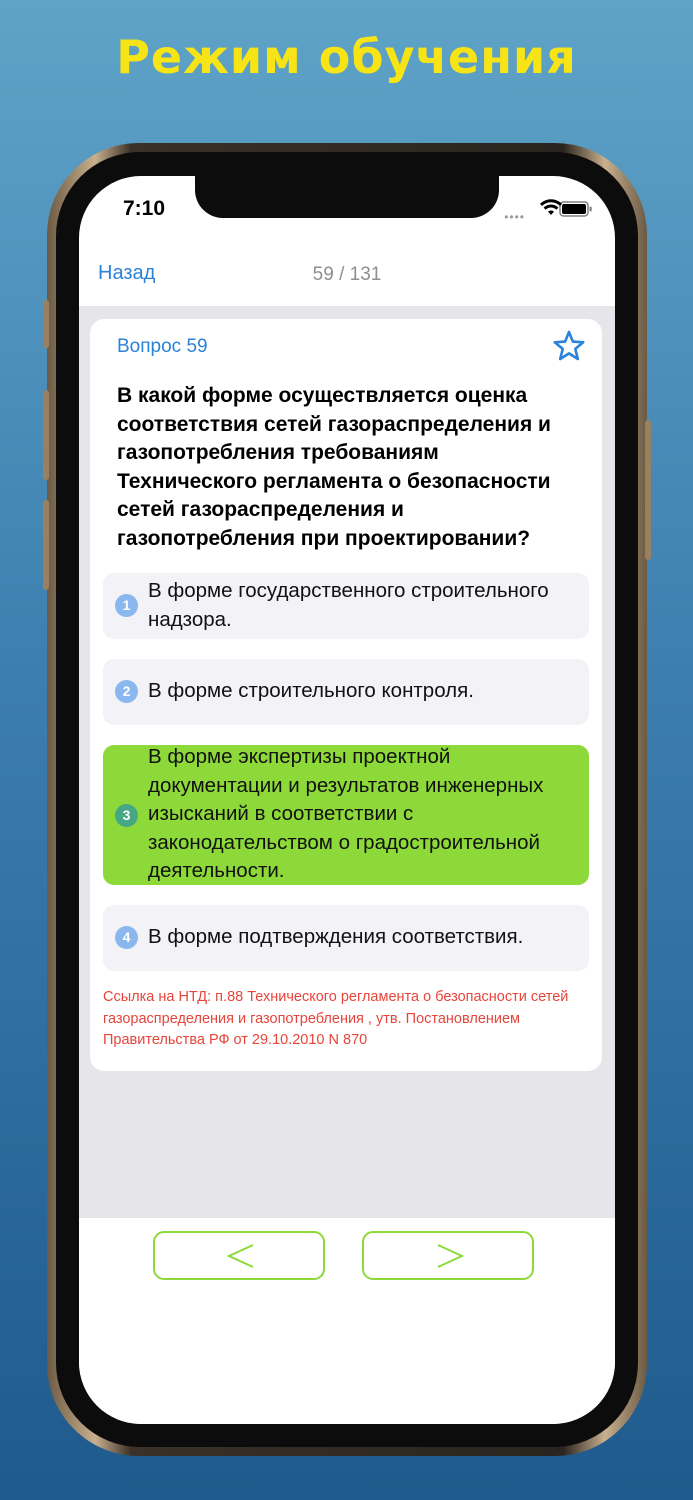 Image resolution: width=693 pixels, height=1500 pixels. Describe the element at coordinates (46, 435) in the screenshot. I see `volume-up-button` at that location.